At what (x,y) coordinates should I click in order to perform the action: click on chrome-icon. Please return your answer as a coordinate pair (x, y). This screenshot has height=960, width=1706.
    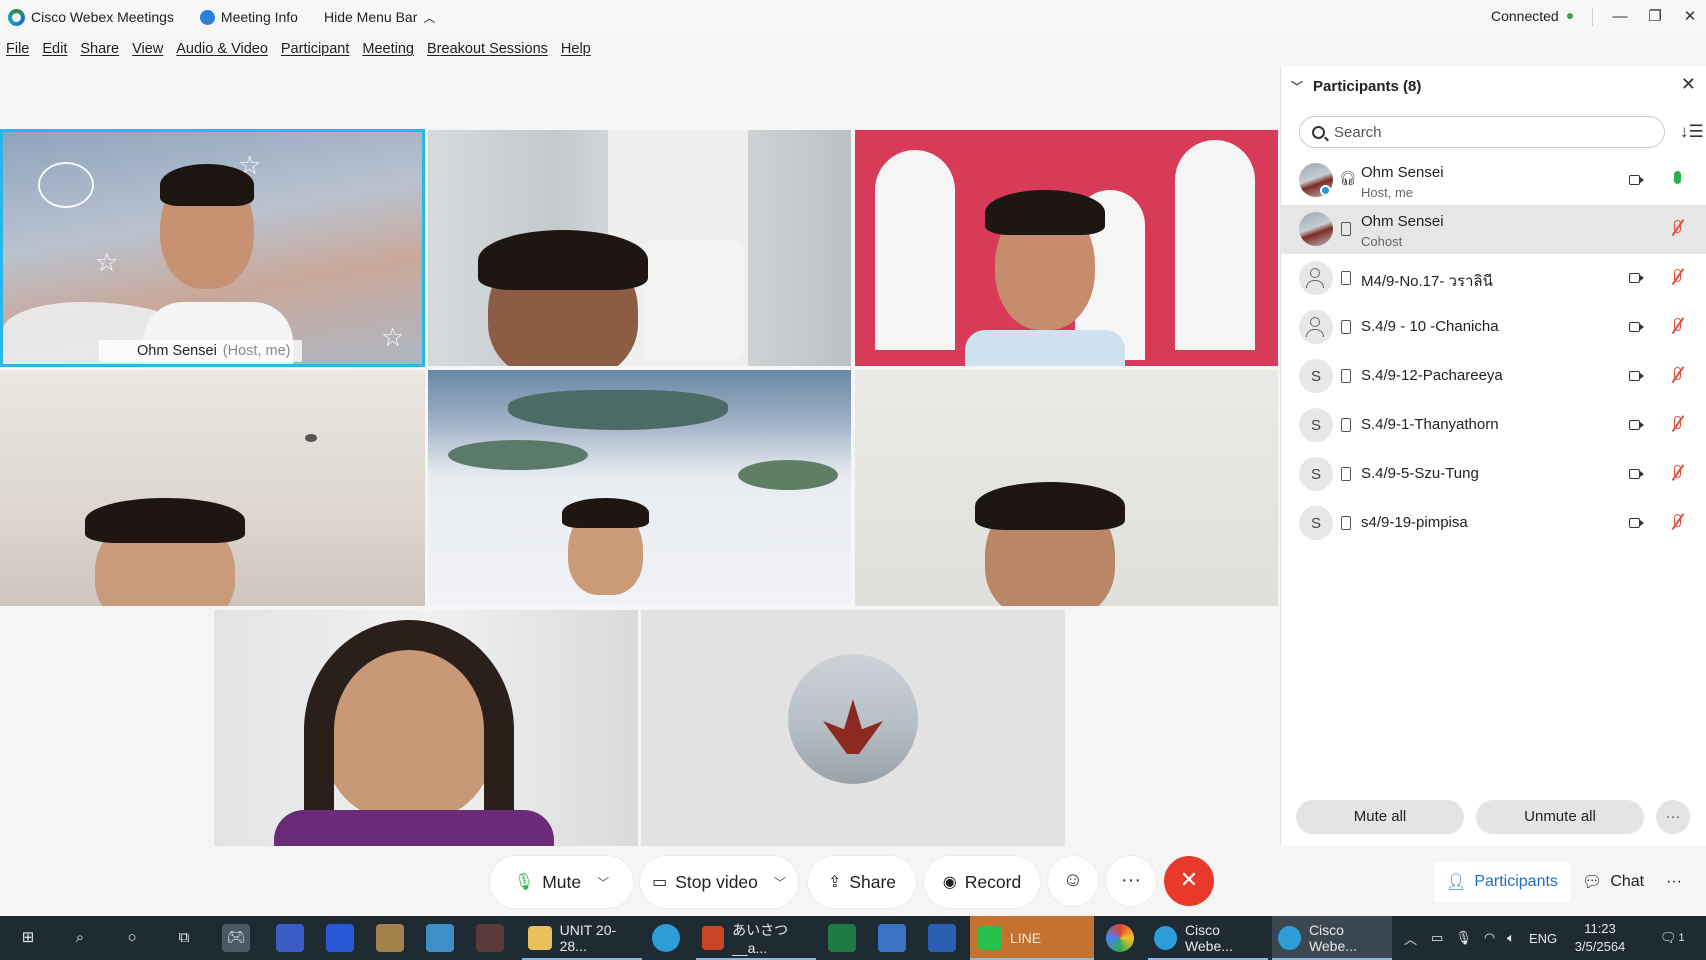
    Looking at the image, I should click on (1120, 938).